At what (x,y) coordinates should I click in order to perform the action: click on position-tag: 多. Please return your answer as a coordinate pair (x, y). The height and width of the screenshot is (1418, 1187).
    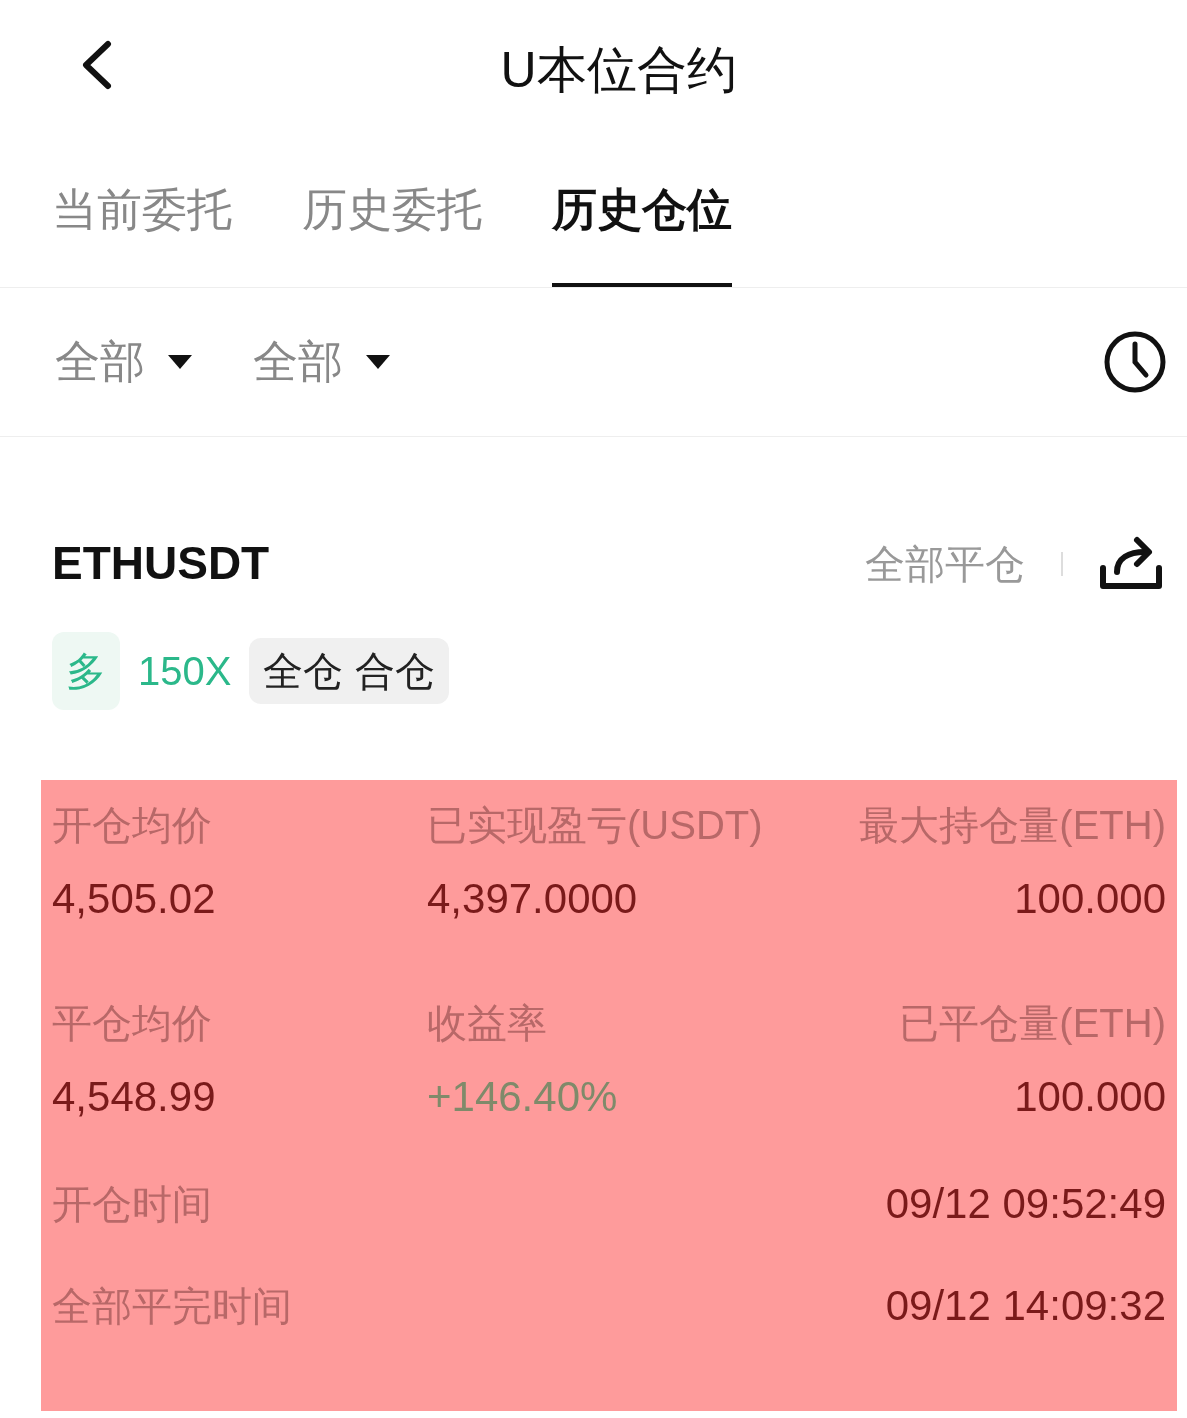
    Looking at the image, I should click on (86, 671).